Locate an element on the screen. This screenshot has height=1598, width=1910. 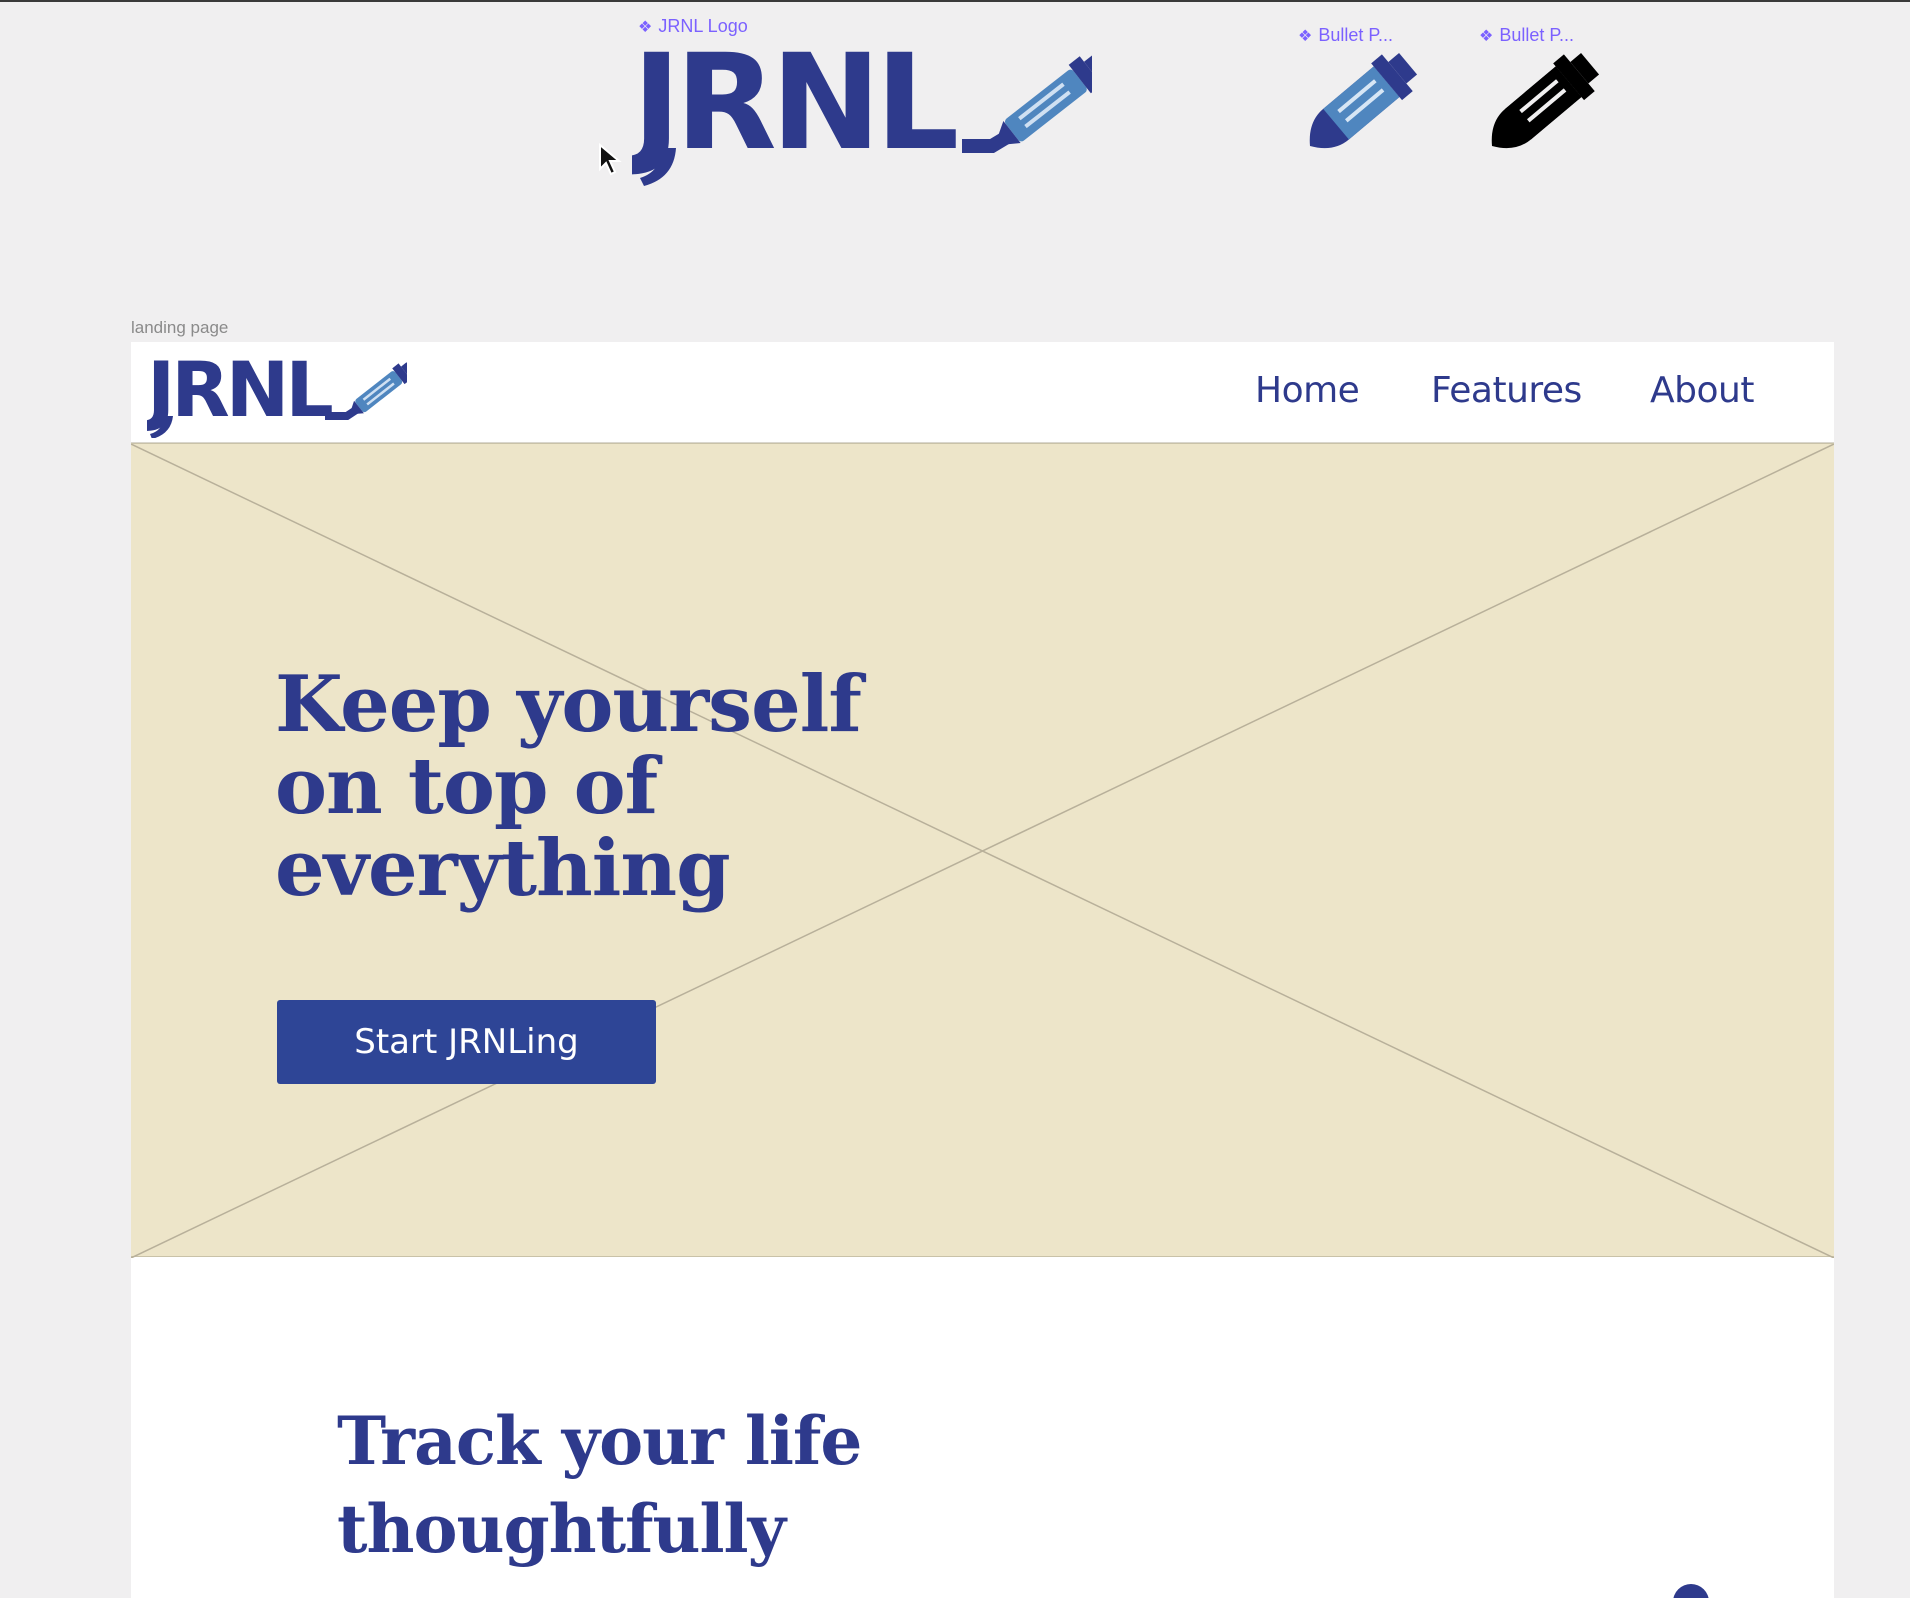
nav-link-home: Home is located at coordinates (1307, 390).